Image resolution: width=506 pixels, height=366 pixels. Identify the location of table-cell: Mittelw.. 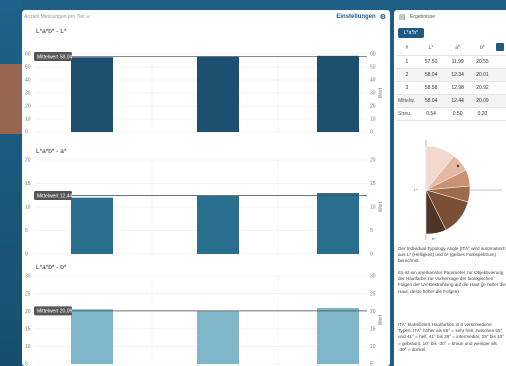
(407, 101).